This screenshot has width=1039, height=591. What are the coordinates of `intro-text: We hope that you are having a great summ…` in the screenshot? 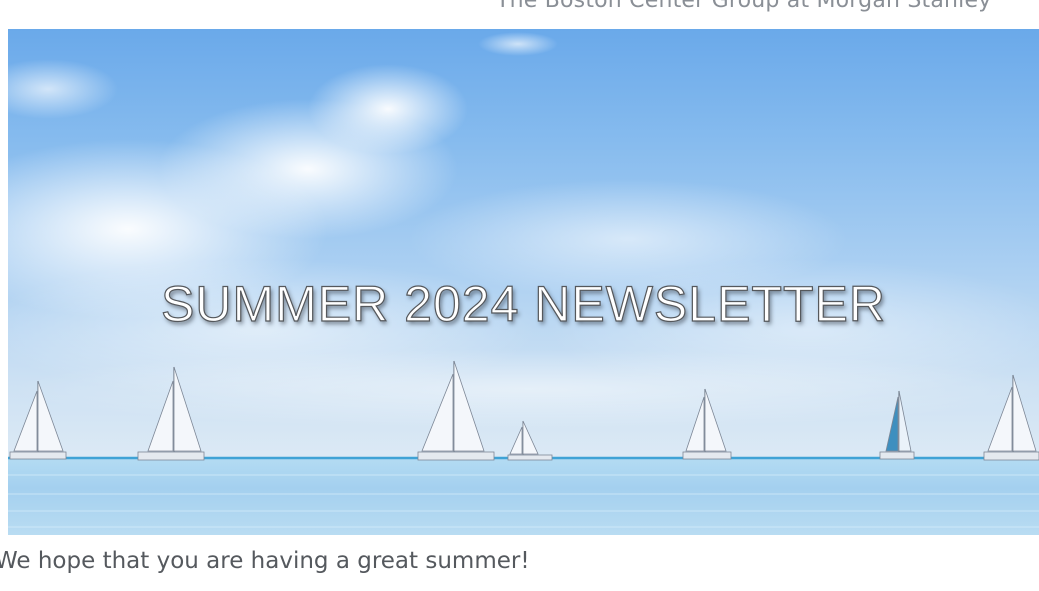 It's located at (265, 561).